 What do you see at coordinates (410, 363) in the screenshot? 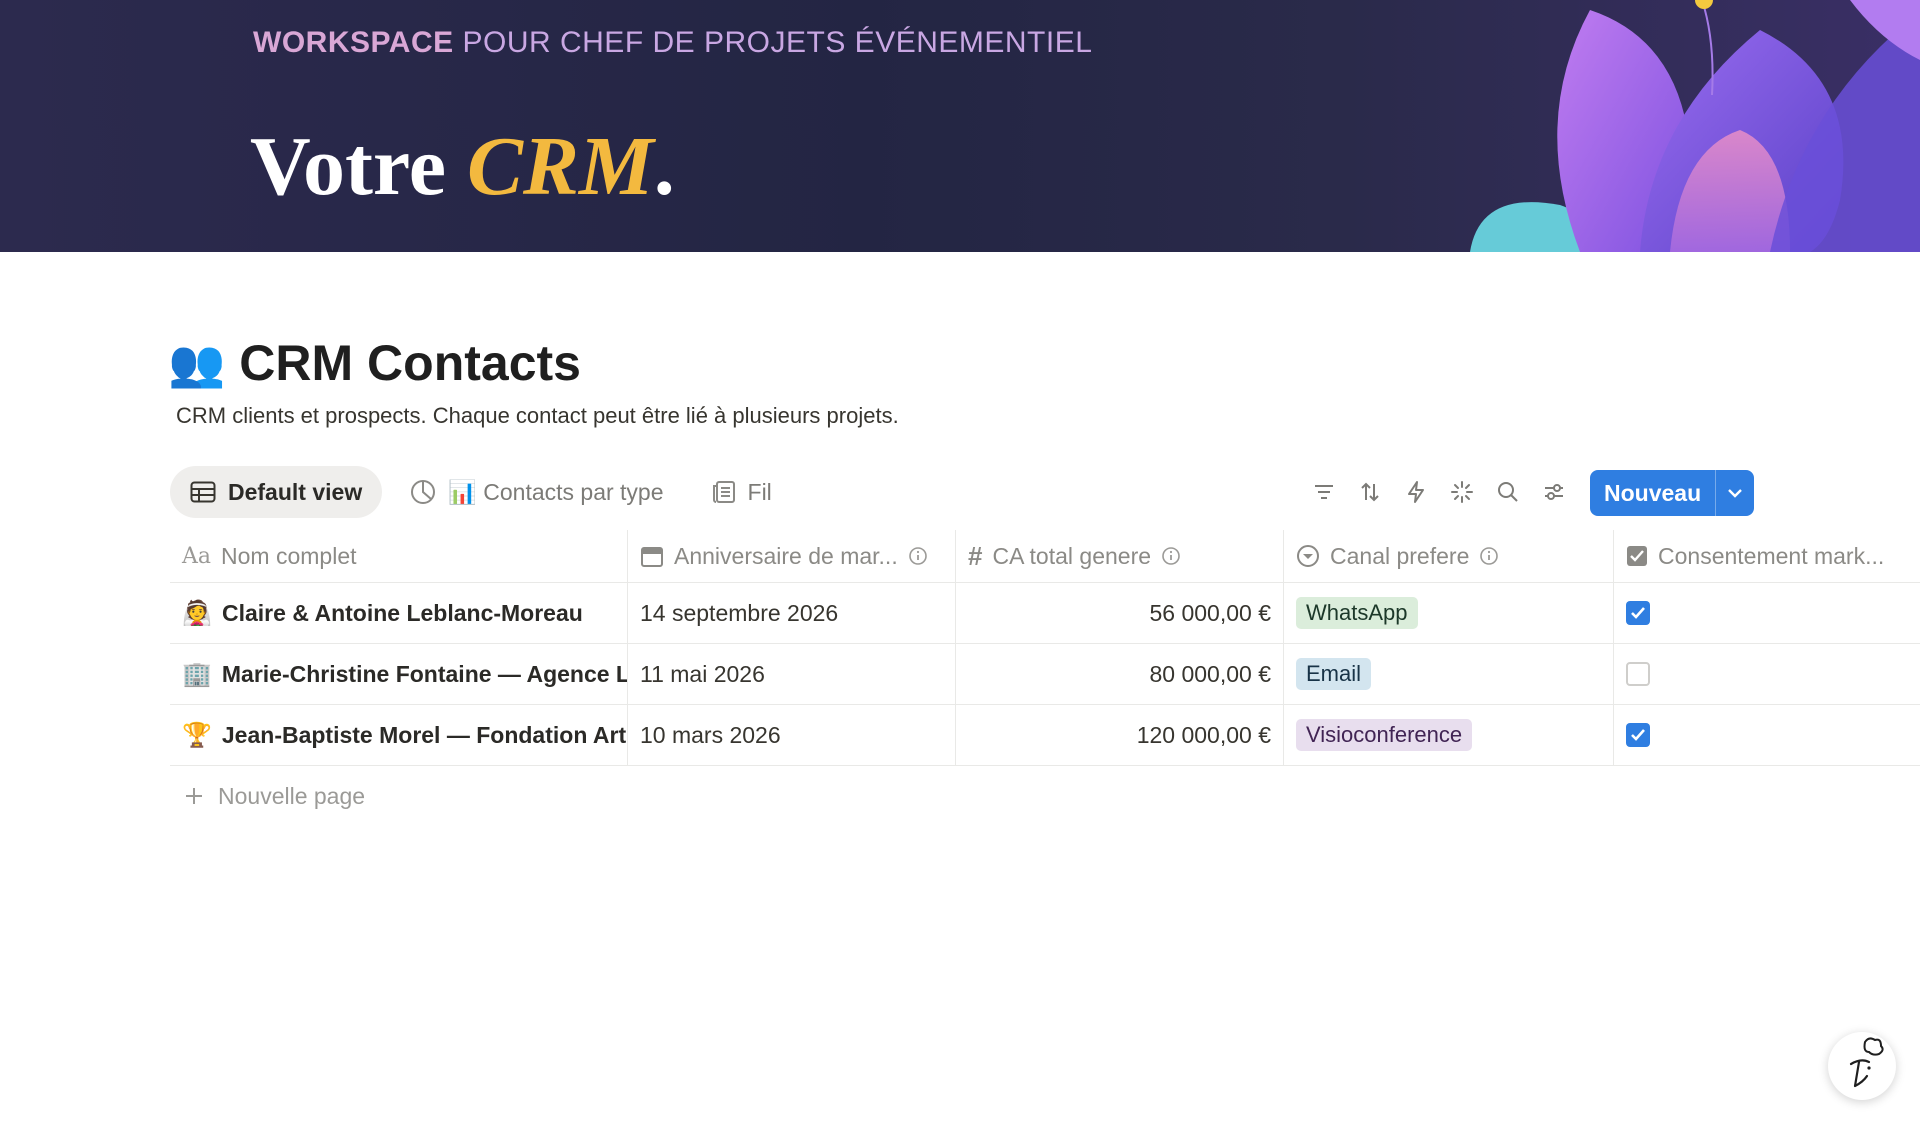
I see `page-title-text: CRM Contacts` at bounding box center [410, 363].